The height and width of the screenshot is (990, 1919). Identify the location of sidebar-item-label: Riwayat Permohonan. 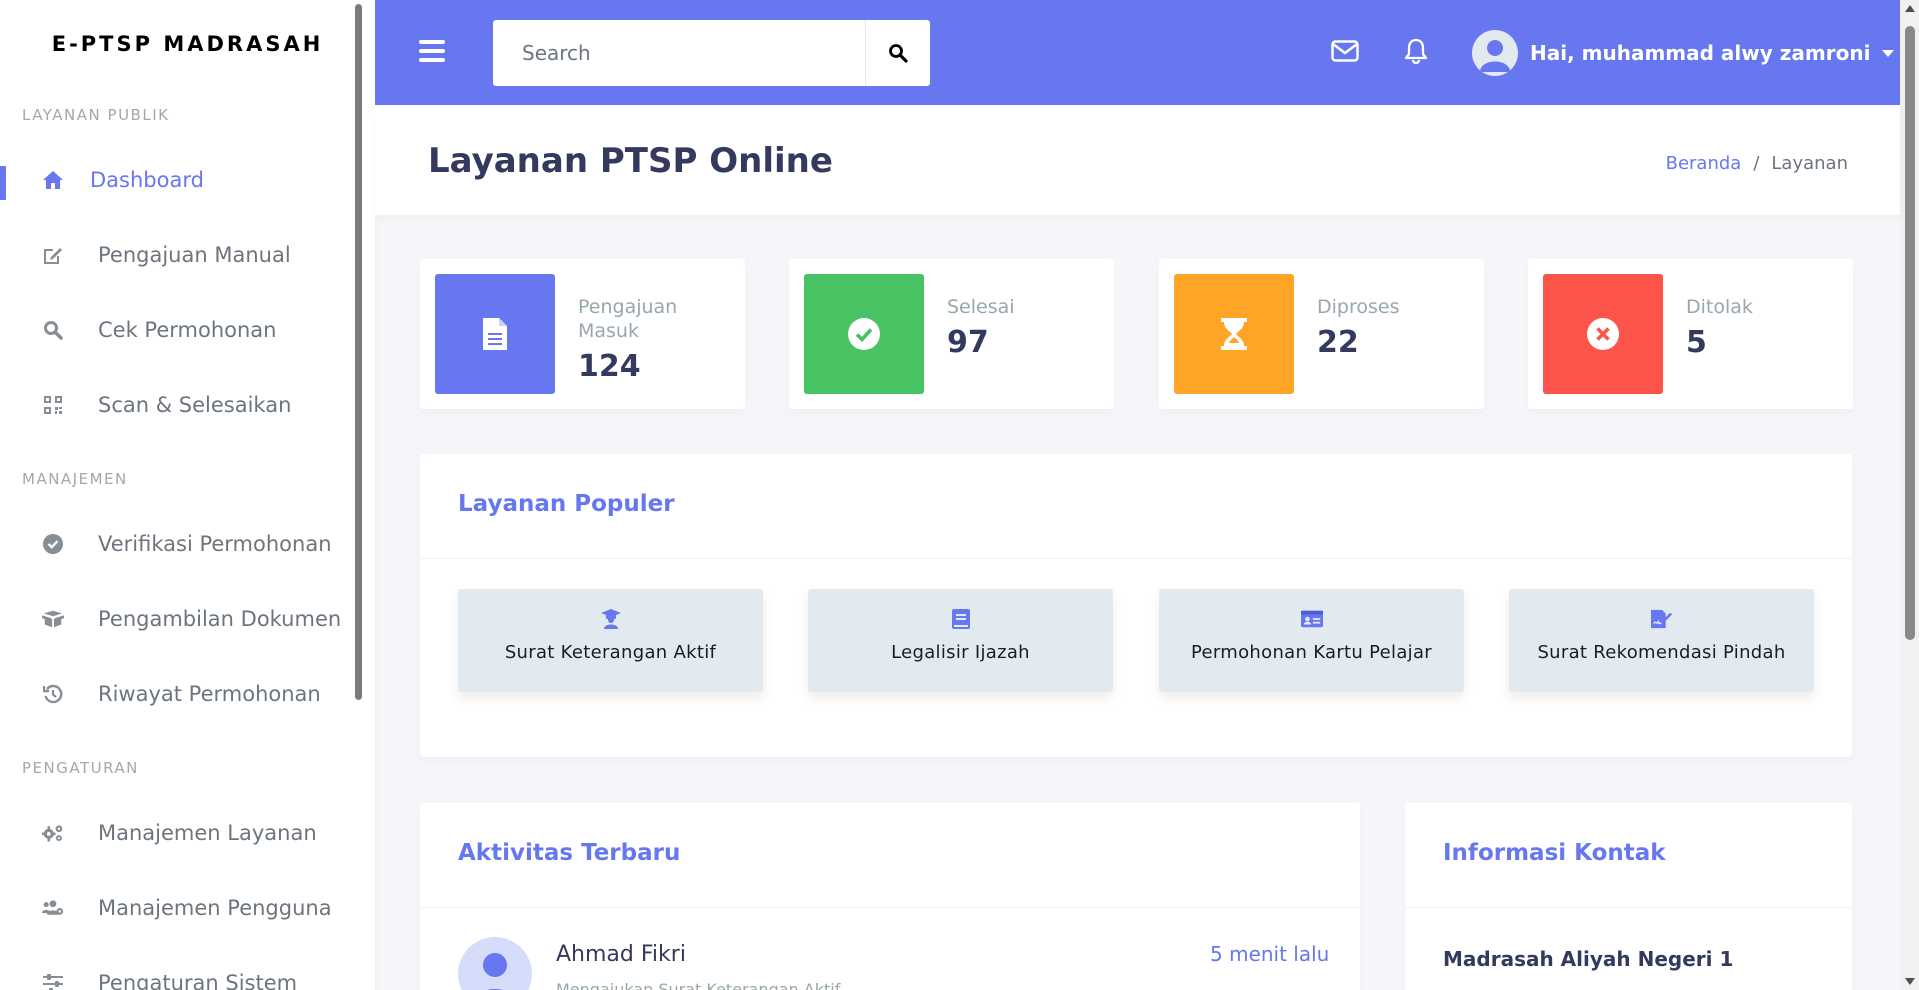
(209, 693).